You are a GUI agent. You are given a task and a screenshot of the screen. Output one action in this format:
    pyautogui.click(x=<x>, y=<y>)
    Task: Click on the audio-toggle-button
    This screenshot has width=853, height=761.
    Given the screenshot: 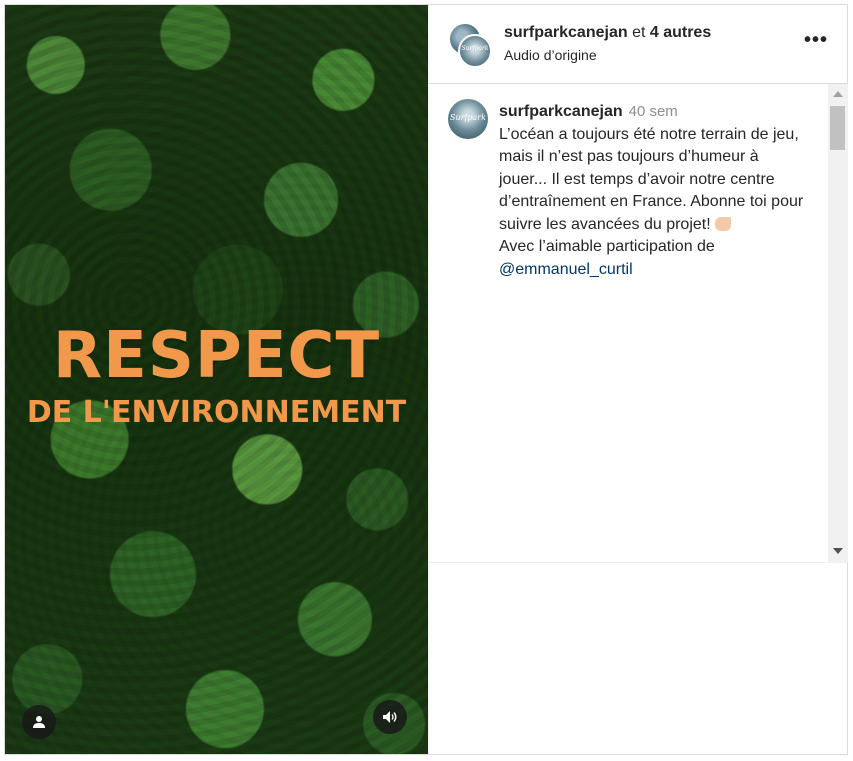 What is the action you would take?
    pyautogui.click(x=390, y=717)
    